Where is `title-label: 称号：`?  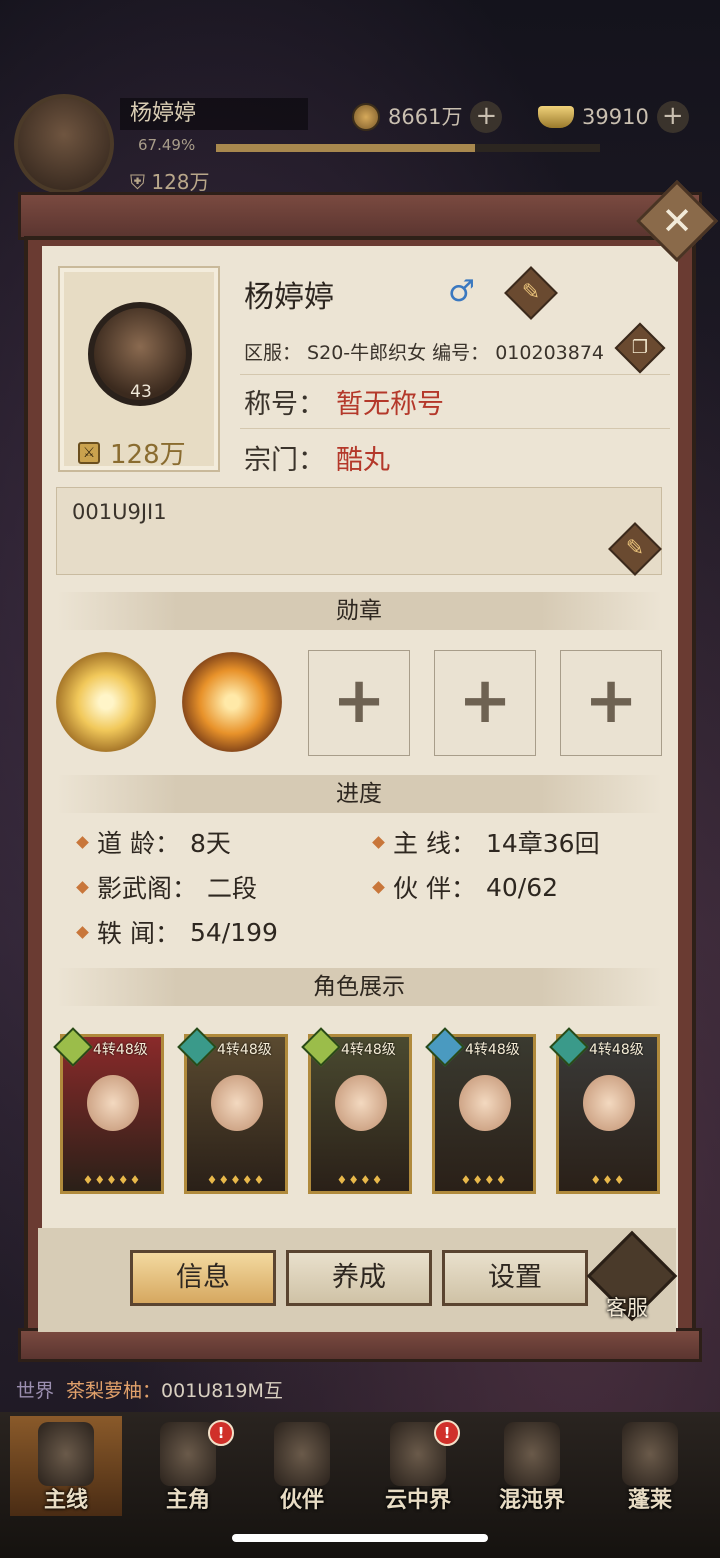
title-label: 称号： is located at coordinates (284, 404).